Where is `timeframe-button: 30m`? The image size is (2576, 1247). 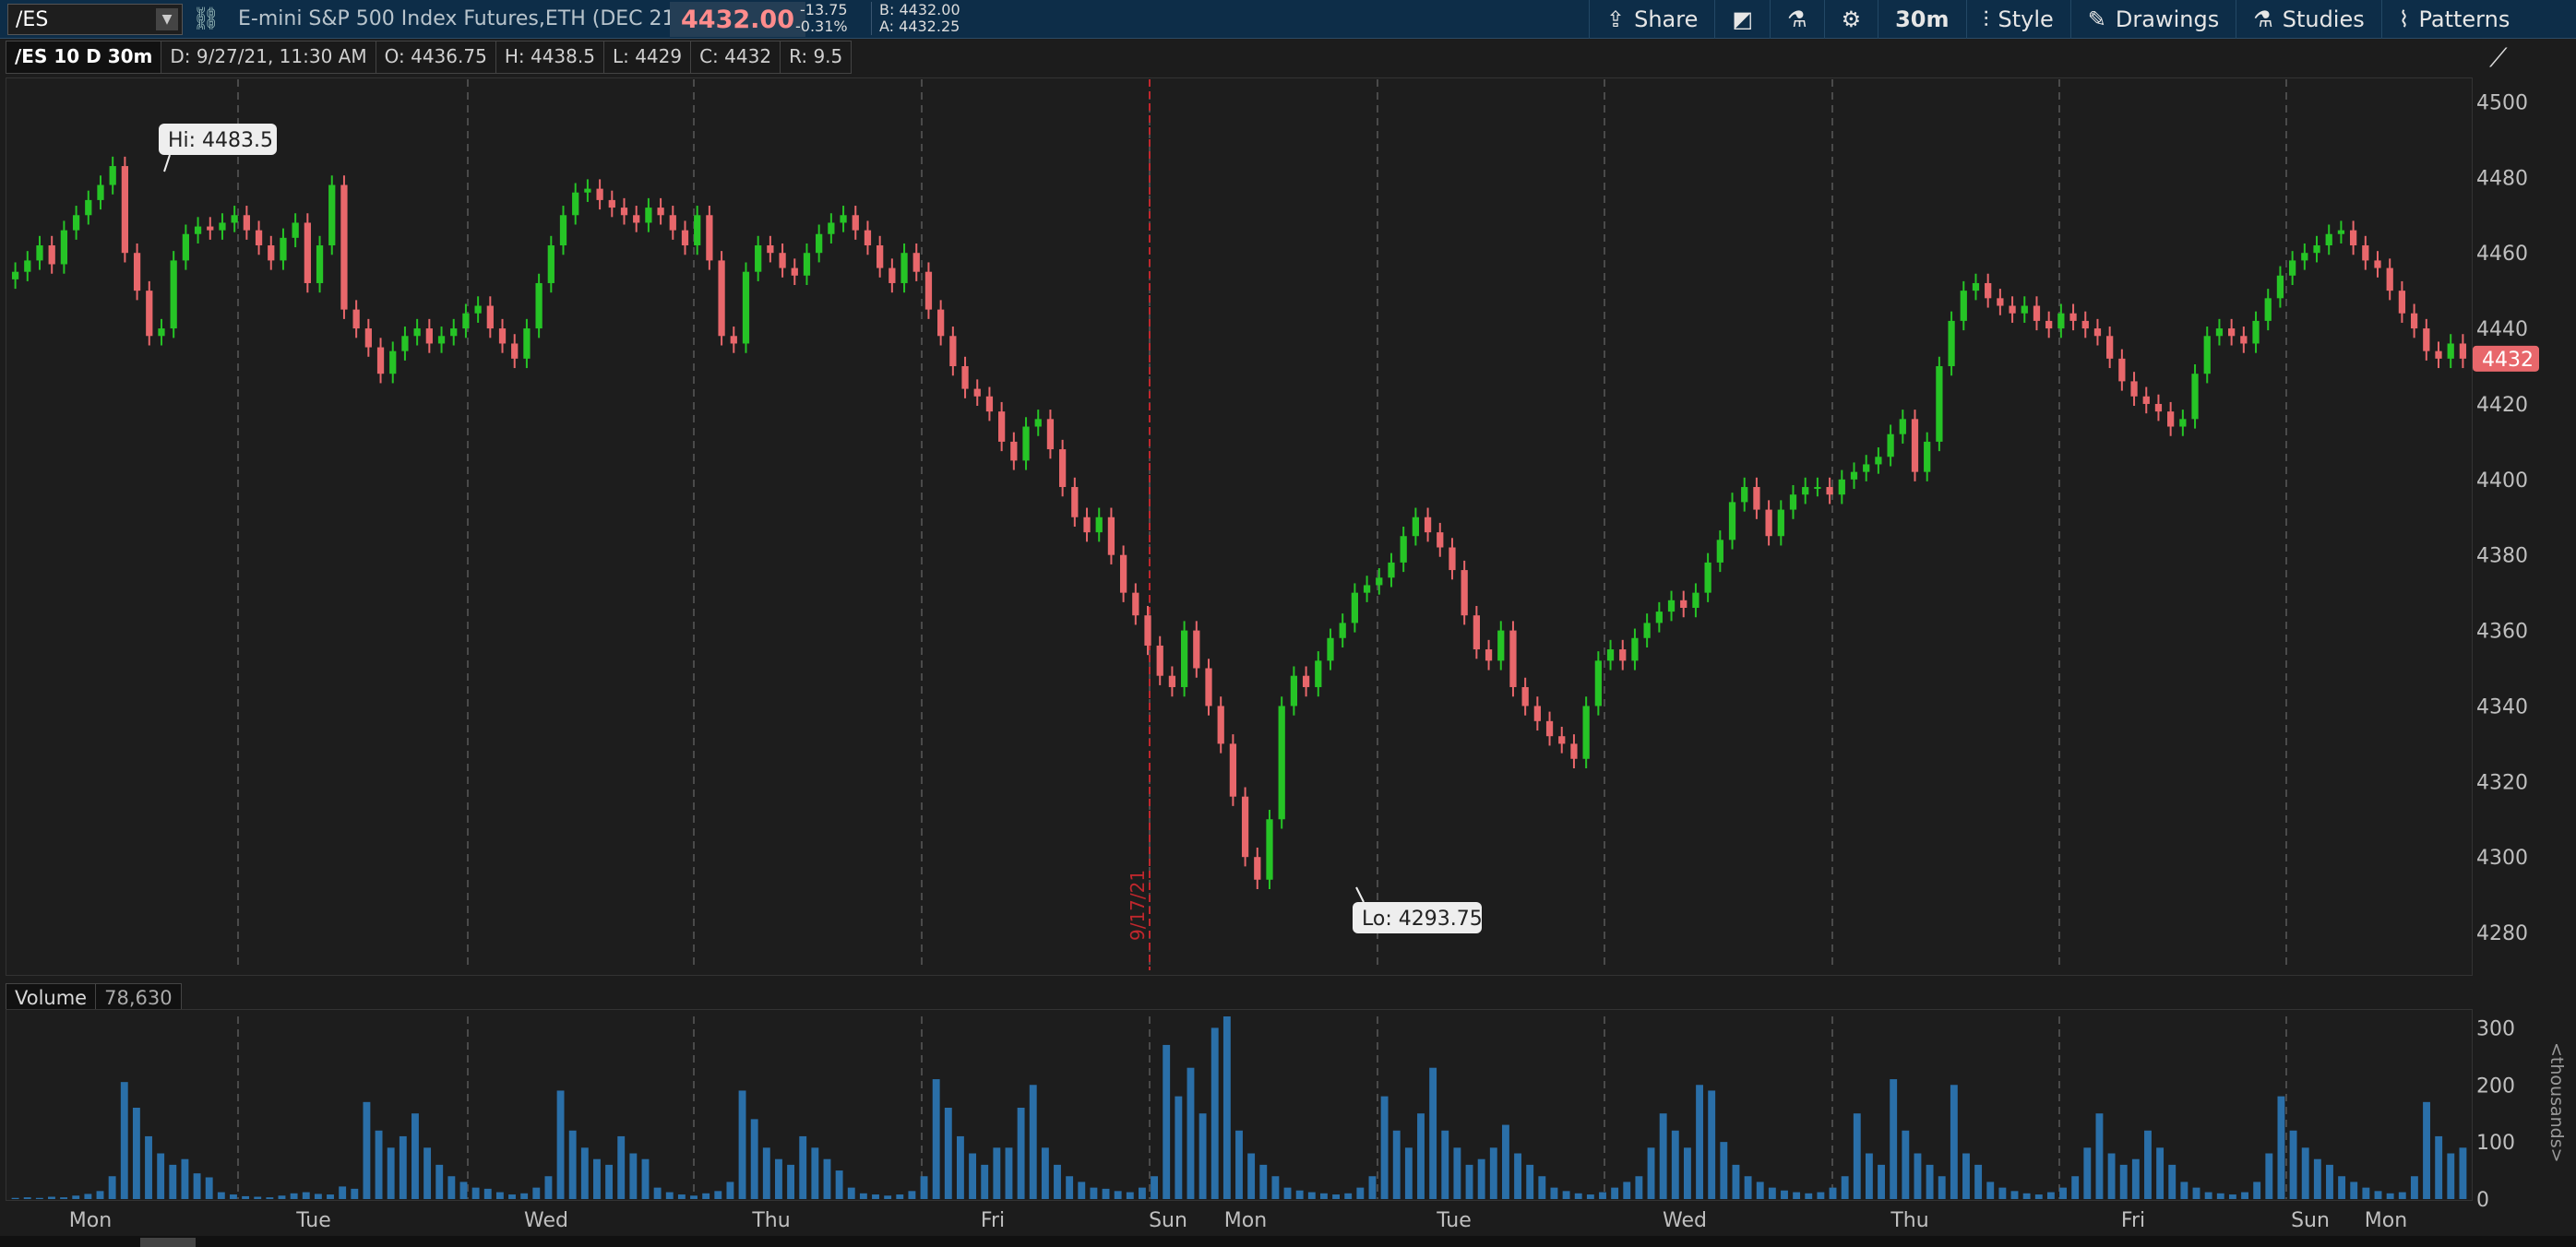
timeframe-button: 30m is located at coordinates (1922, 20).